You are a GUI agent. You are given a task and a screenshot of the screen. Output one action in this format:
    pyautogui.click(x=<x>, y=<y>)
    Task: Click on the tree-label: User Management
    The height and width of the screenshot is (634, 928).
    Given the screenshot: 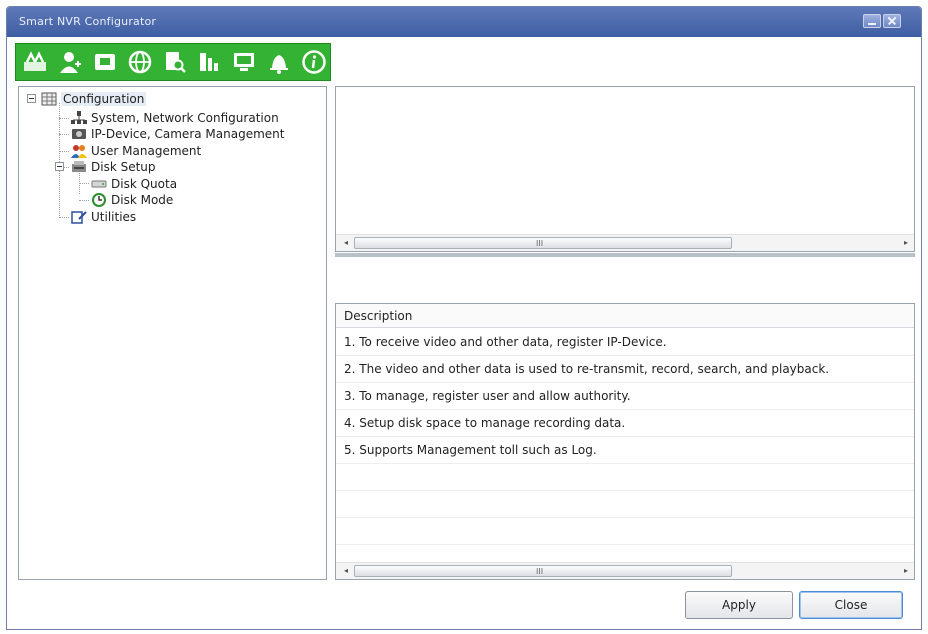 What is the action you would take?
    pyautogui.click(x=146, y=151)
    